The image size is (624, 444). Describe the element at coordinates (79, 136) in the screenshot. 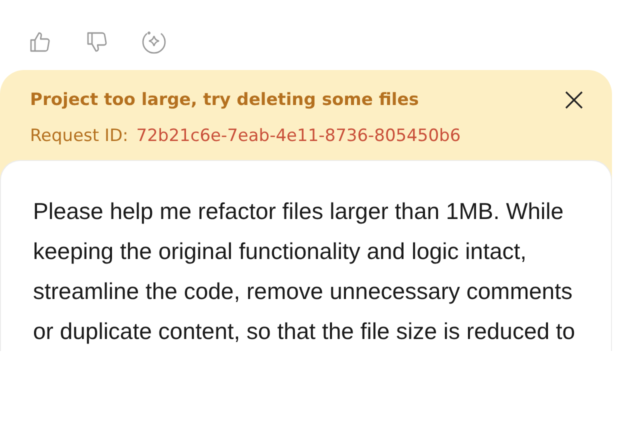

I see `request-id-label: Request ID:` at that location.